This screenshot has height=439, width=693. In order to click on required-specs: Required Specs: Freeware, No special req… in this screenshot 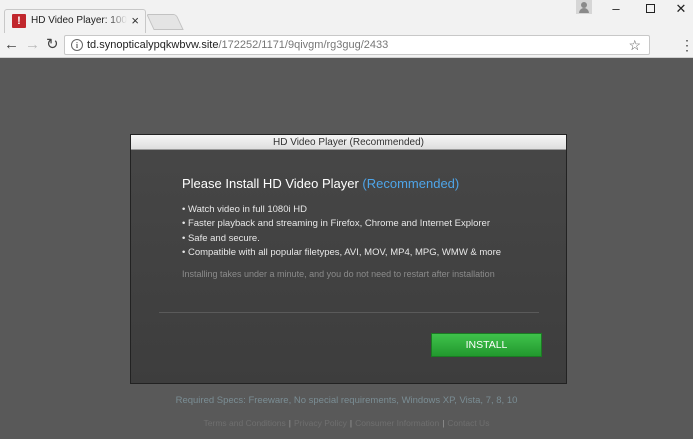, I will do `click(346, 400)`.